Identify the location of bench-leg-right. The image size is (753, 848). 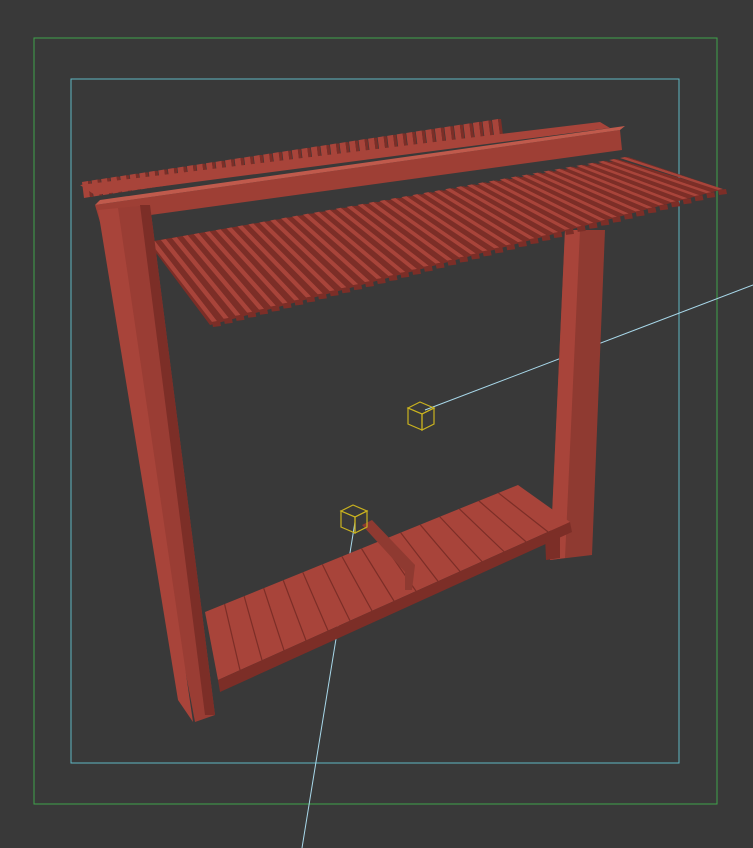
(552, 545).